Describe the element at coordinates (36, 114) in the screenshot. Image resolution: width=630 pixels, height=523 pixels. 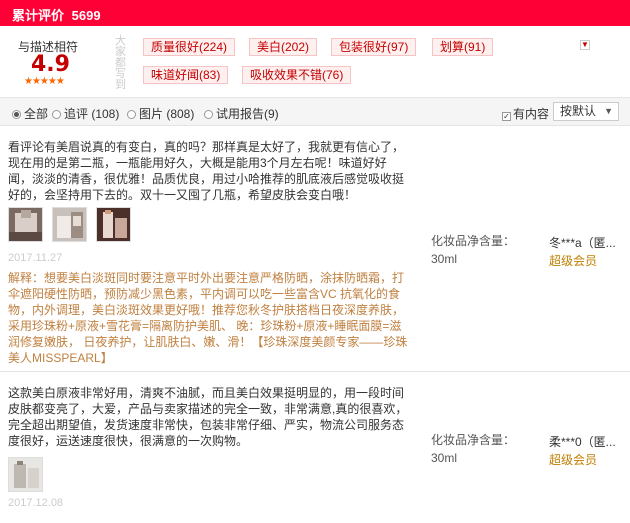
I see `filter-all-label: 全部` at that location.